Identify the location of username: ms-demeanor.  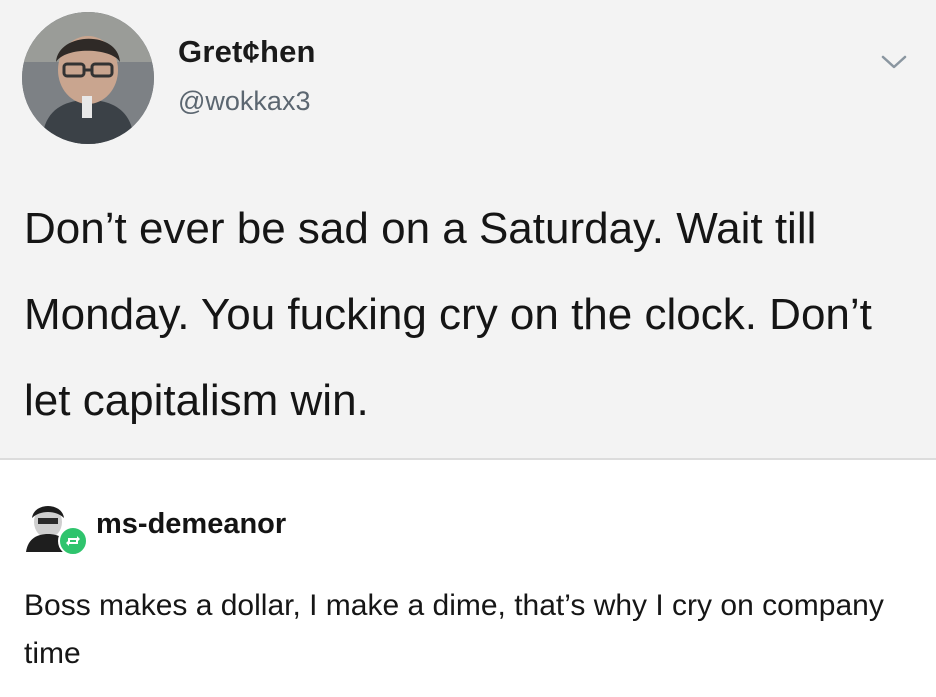
(191, 524).